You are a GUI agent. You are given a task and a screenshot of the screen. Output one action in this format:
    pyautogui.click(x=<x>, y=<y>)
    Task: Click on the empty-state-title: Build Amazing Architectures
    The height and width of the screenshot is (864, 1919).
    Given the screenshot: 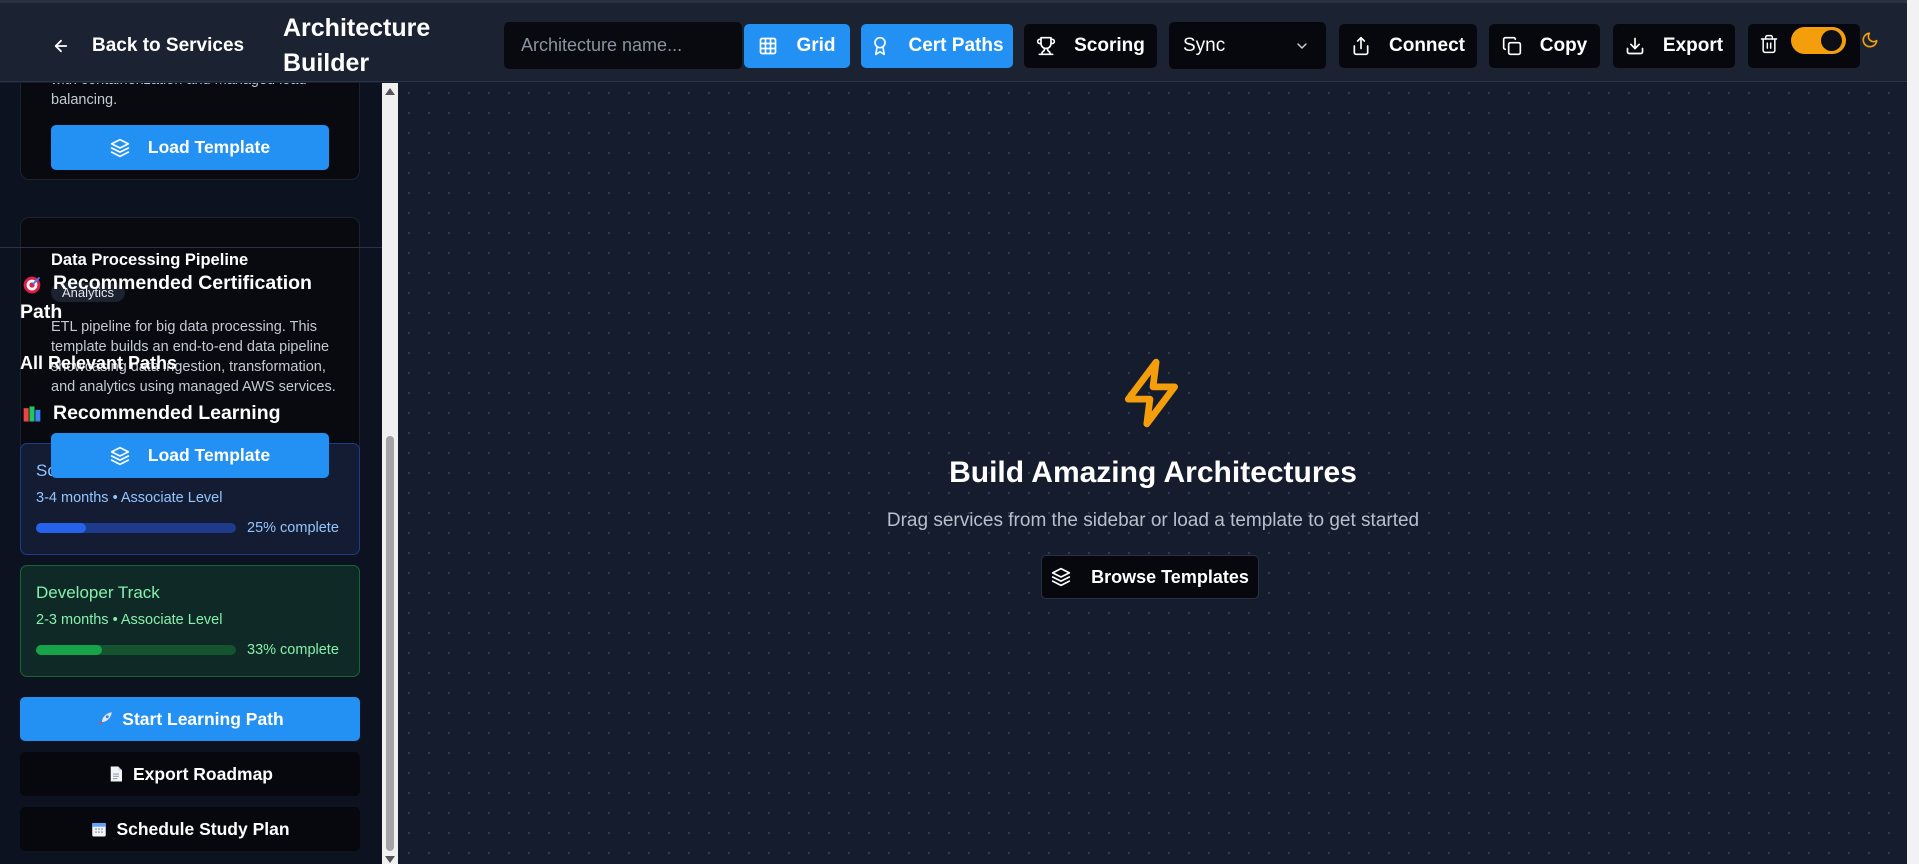 What is the action you would take?
    pyautogui.click(x=1153, y=472)
    